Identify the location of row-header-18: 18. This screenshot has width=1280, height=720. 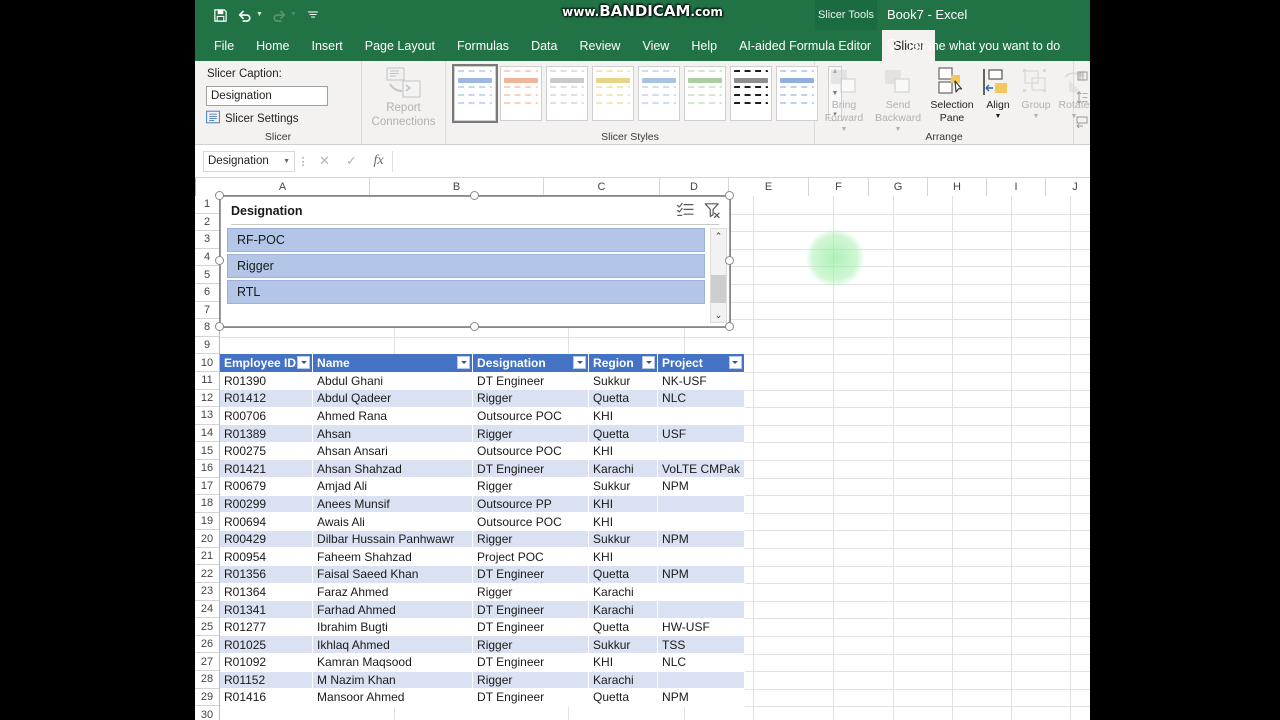
(207, 504).